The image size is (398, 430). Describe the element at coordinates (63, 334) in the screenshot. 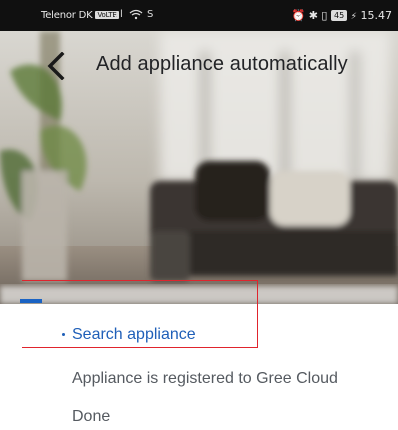

I see `active-step-bullet` at that location.